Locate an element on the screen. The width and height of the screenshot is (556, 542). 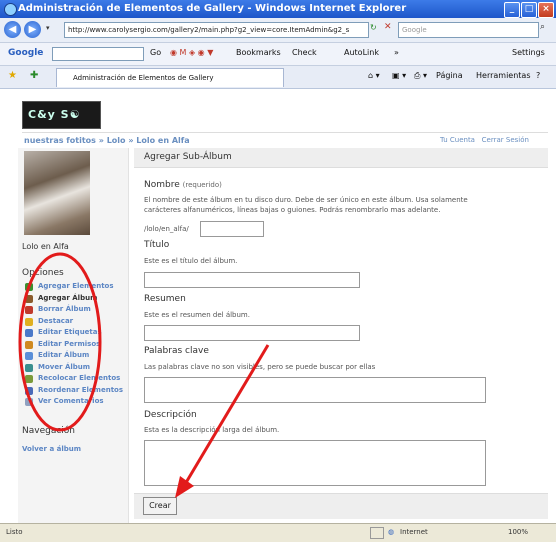
zoom-level: 100% is located at coordinates (518, 532).